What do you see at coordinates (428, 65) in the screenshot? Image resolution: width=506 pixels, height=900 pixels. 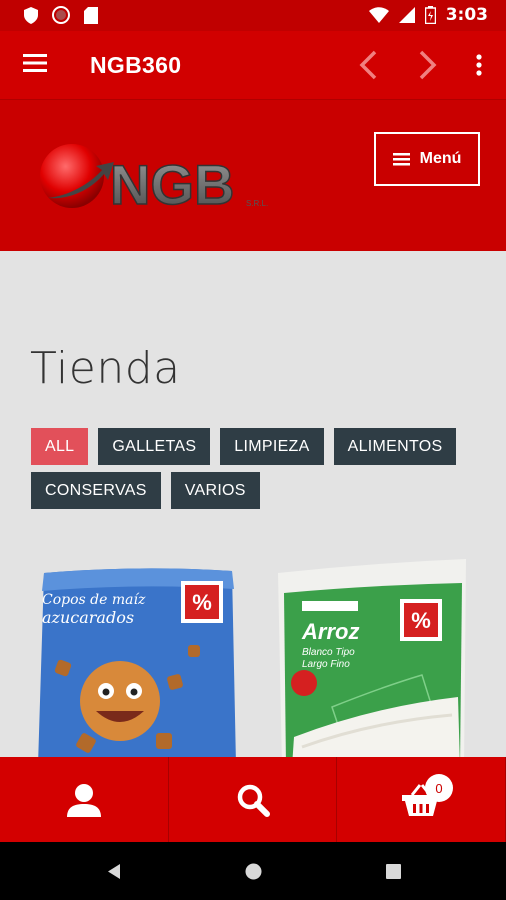 I see `forward-arrow-icon` at bounding box center [428, 65].